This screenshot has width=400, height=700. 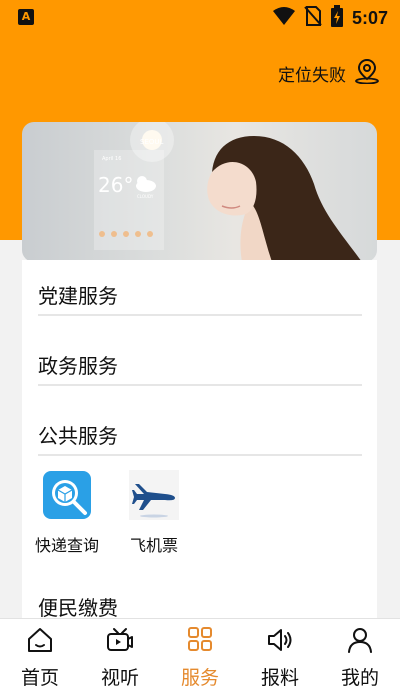 What do you see at coordinates (279, 678) in the screenshot?
I see `nav-report-label: 报料` at bounding box center [279, 678].